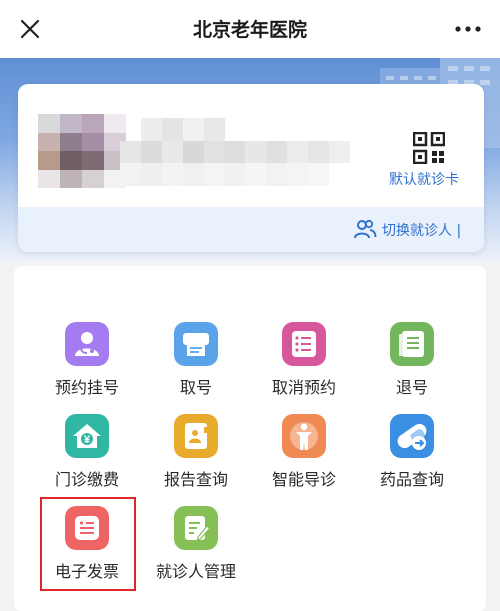 This screenshot has width=500, height=611. What do you see at coordinates (412, 436) in the screenshot?
I see `pill-icon` at bounding box center [412, 436].